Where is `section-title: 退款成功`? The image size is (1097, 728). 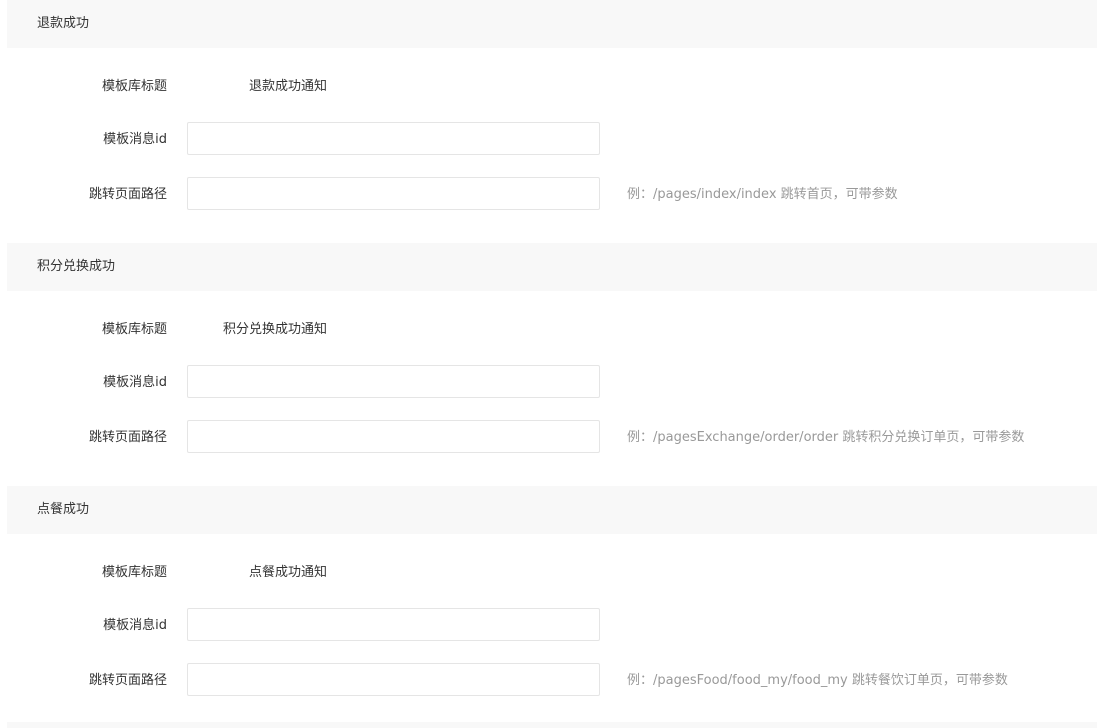
section-title: 退款成功 is located at coordinates (63, 23).